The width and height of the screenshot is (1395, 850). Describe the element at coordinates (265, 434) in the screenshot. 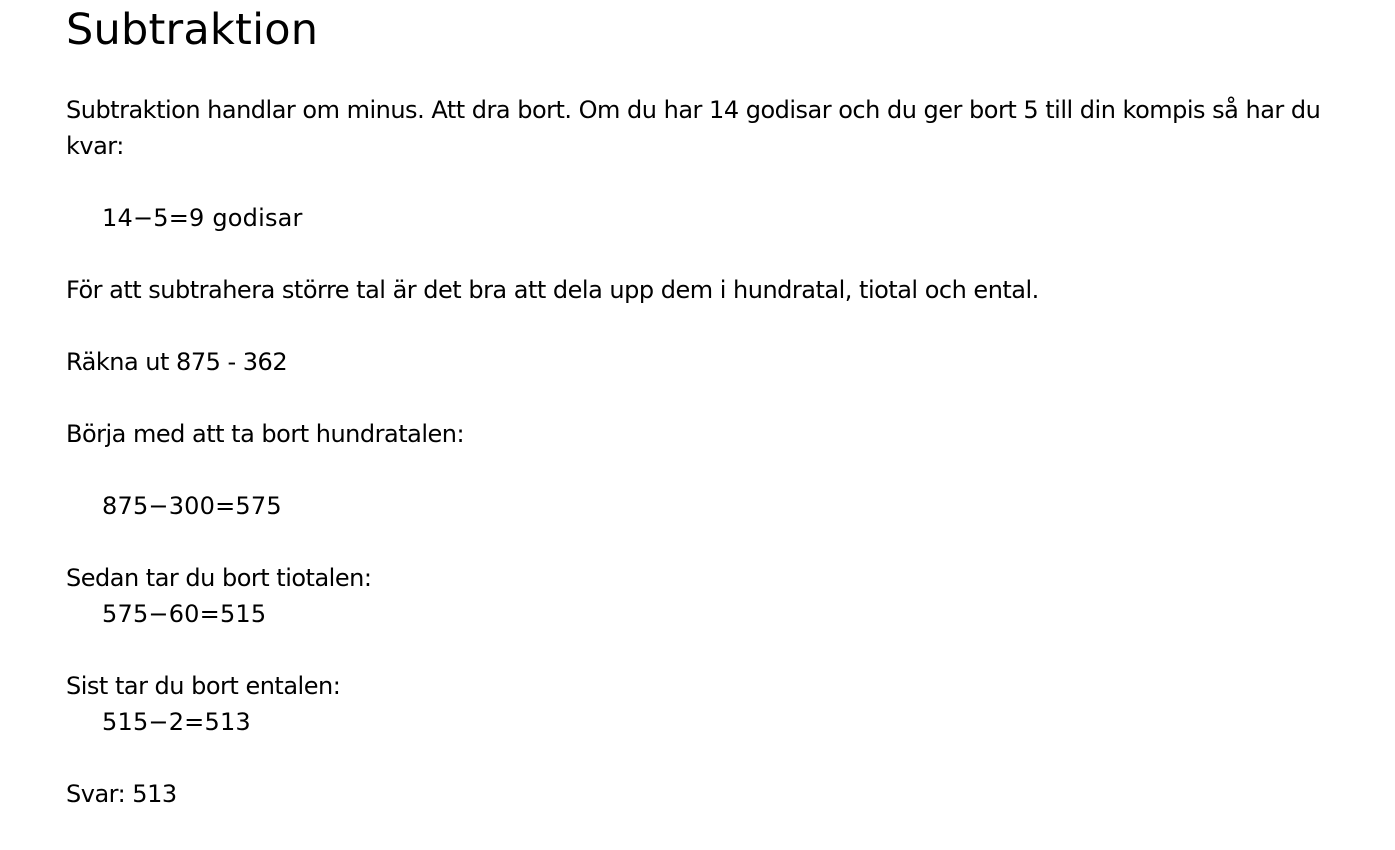

I see `step1-label: Börja med att ta bort hundratalen:` at that location.